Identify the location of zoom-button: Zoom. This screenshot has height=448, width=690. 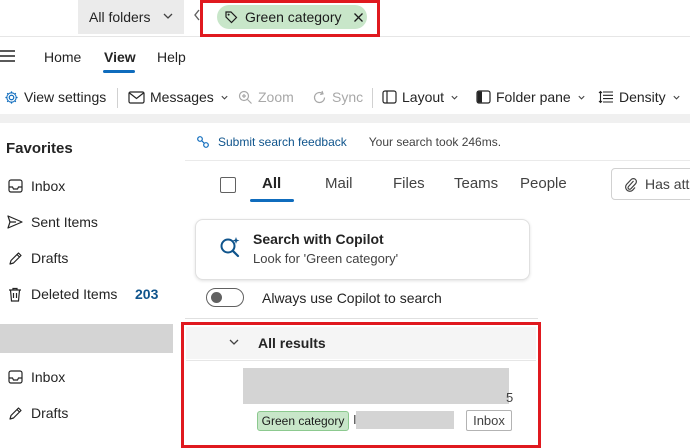
(266, 97).